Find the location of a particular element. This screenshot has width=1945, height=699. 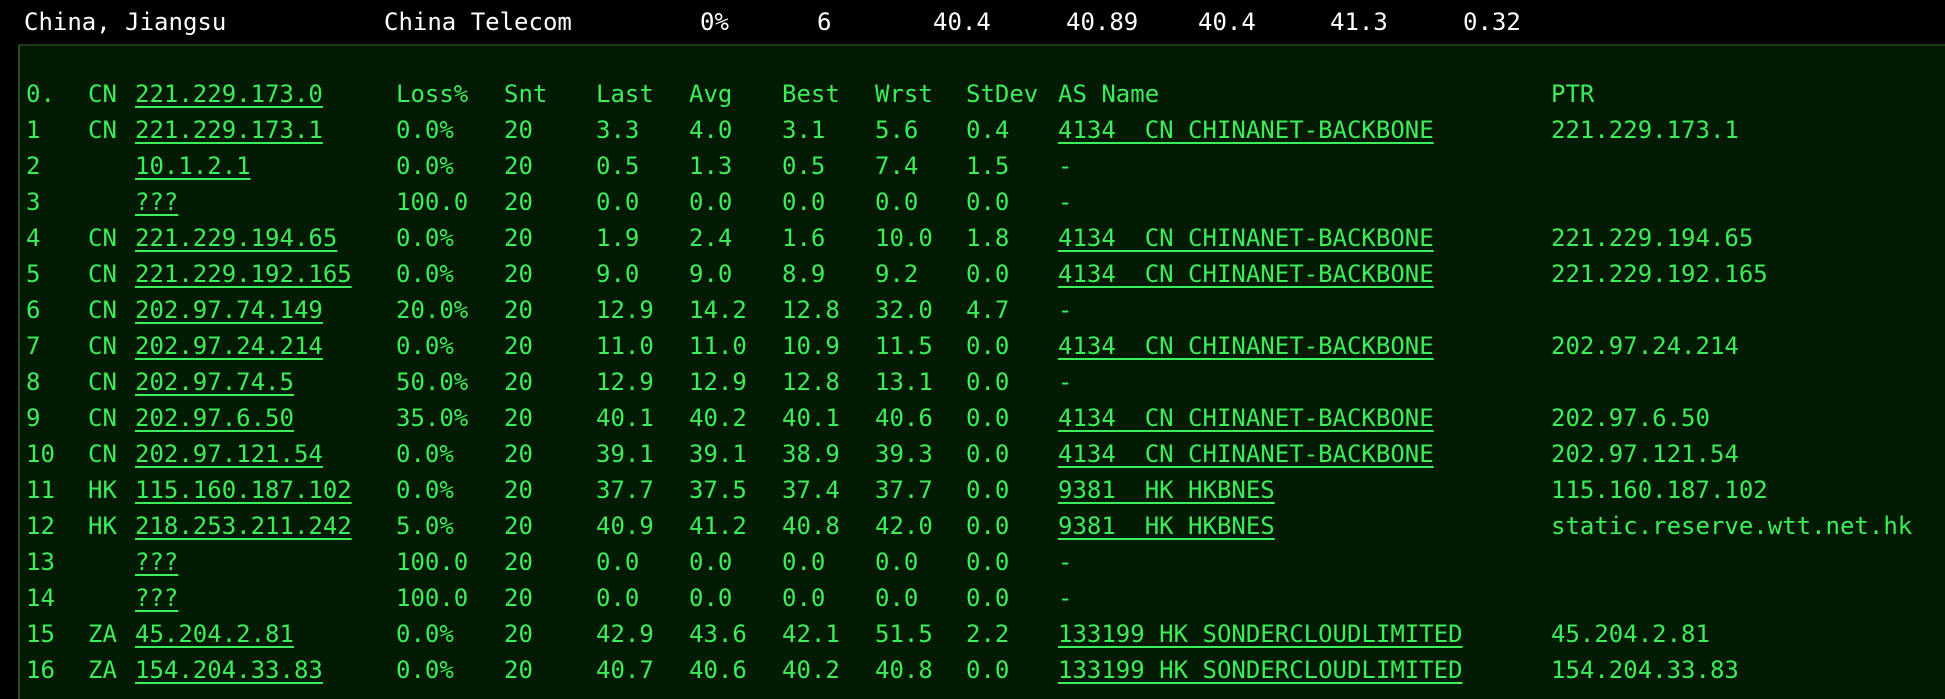

last-value: 40.1 is located at coordinates (625, 418).